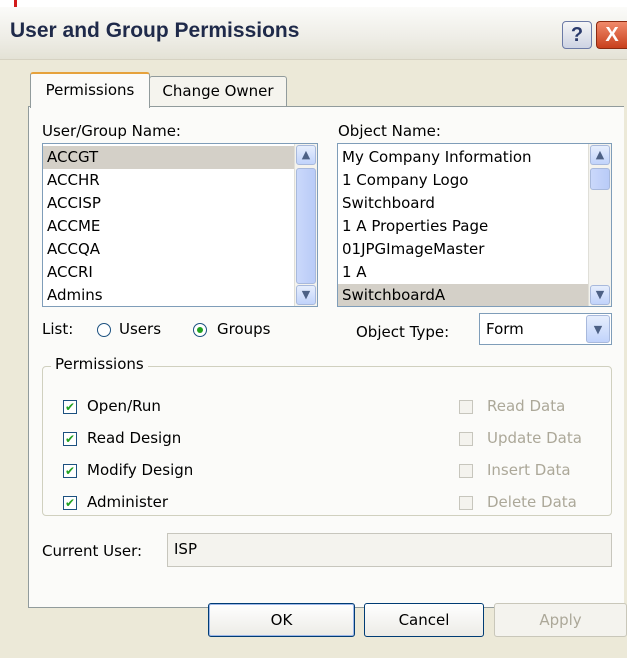 The width and height of the screenshot is (627, 658). What do you see at coordinates (111, 131) in the screenshot?
I see `user-group-label: User/Group Name:` at bounding box center [111, 131].